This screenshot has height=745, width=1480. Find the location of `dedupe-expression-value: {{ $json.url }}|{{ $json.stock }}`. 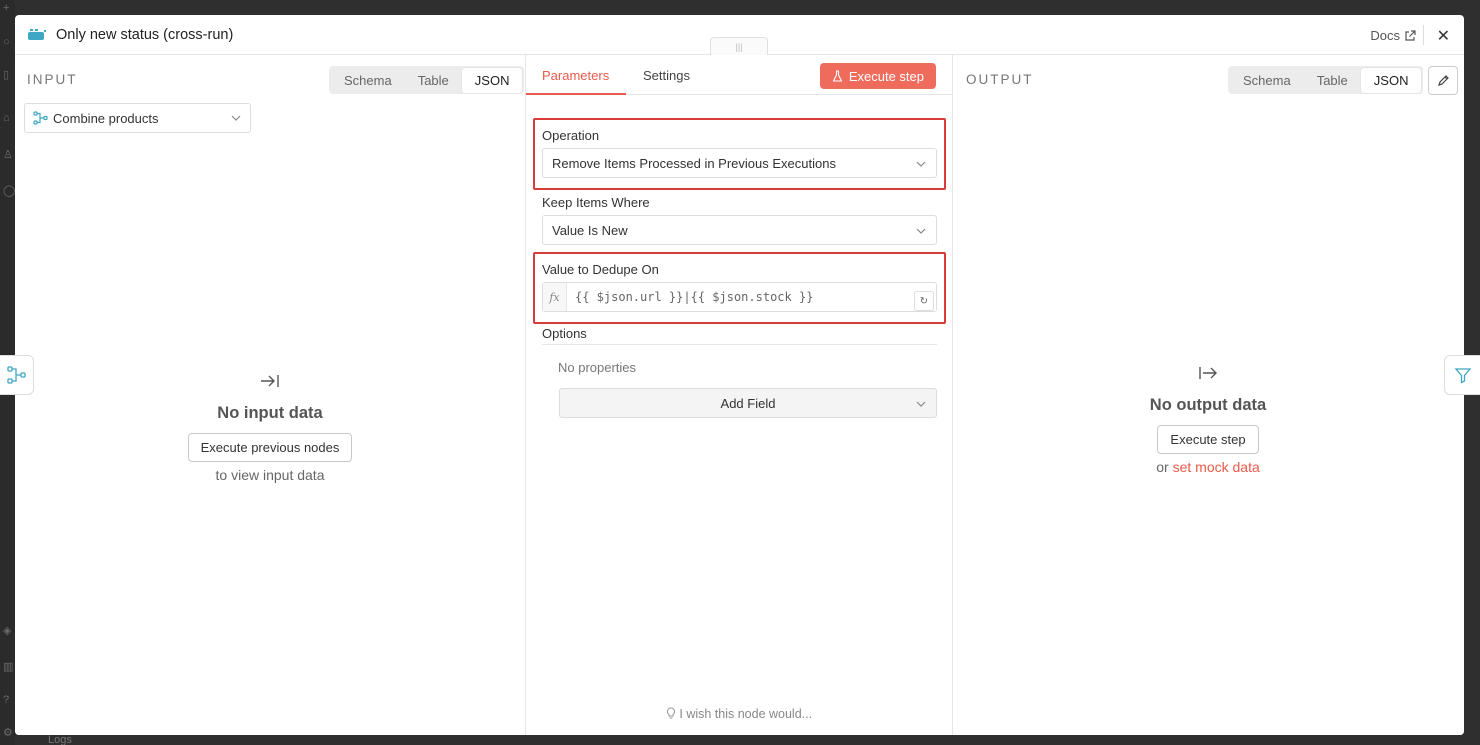

dedupe-expression-value: {{ $json.url }}|{{ $json.stock }} is located at coordinates (694, 297).